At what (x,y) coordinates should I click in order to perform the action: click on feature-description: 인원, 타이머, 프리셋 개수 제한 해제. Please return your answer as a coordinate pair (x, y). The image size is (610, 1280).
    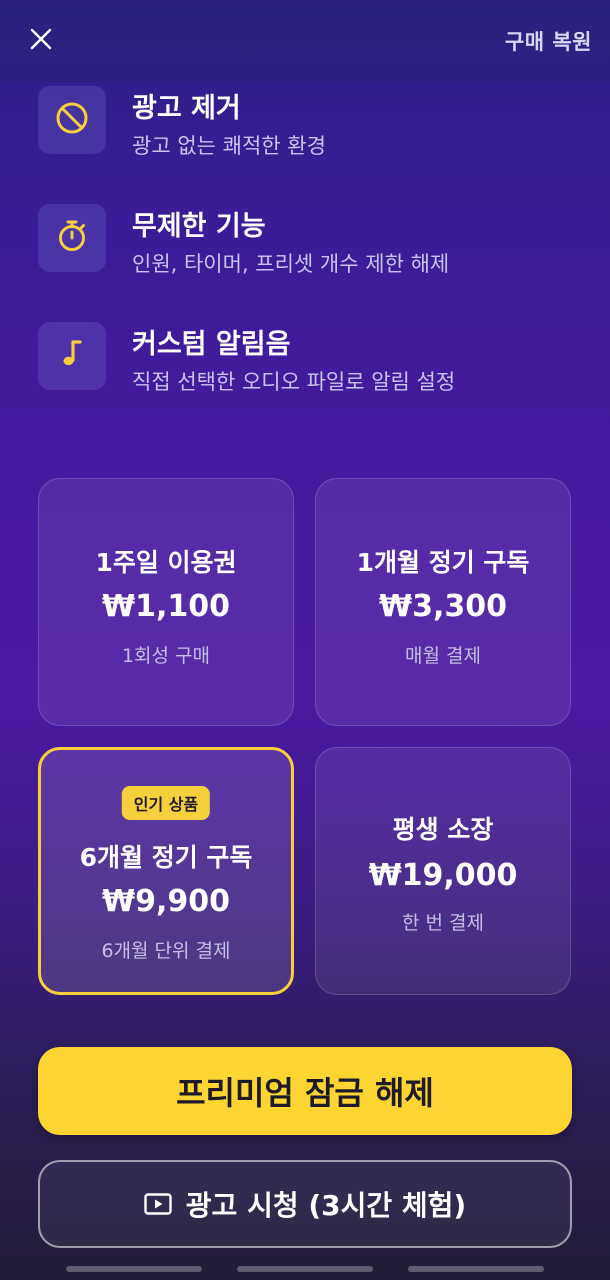
    Looking at the image, I should click on (291, 264).